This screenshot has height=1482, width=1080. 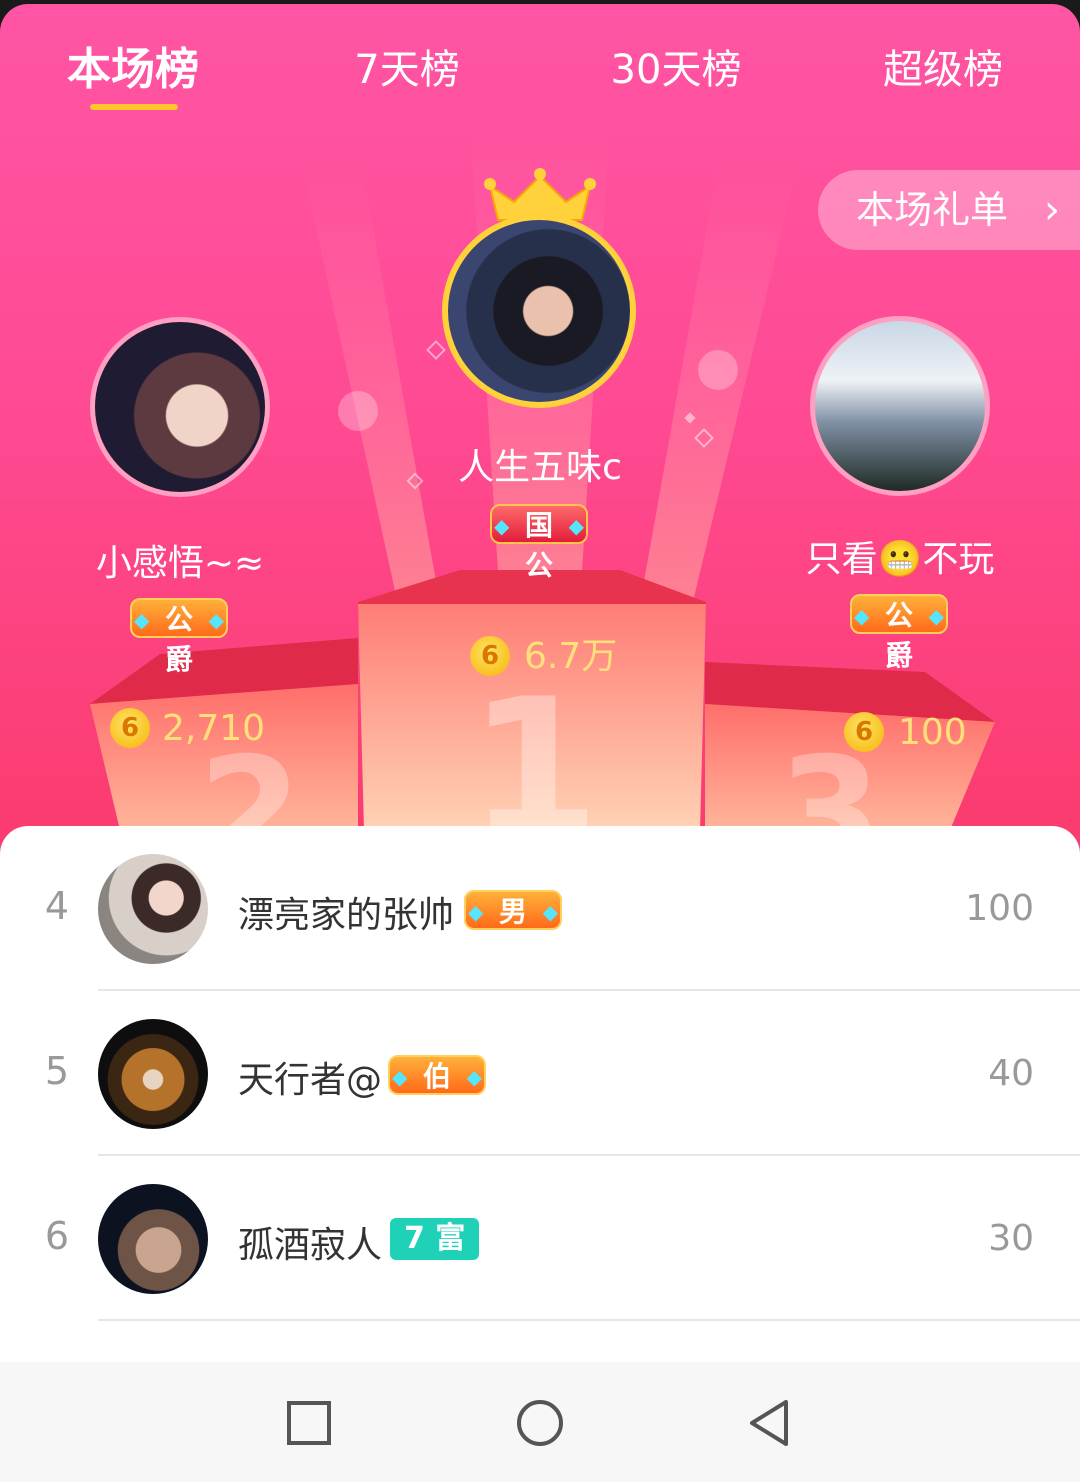 What do you see at coordinates (310, 1077) in the screenshot?
I see `user-name: 天行者@` at bounding box center [310, 1077].